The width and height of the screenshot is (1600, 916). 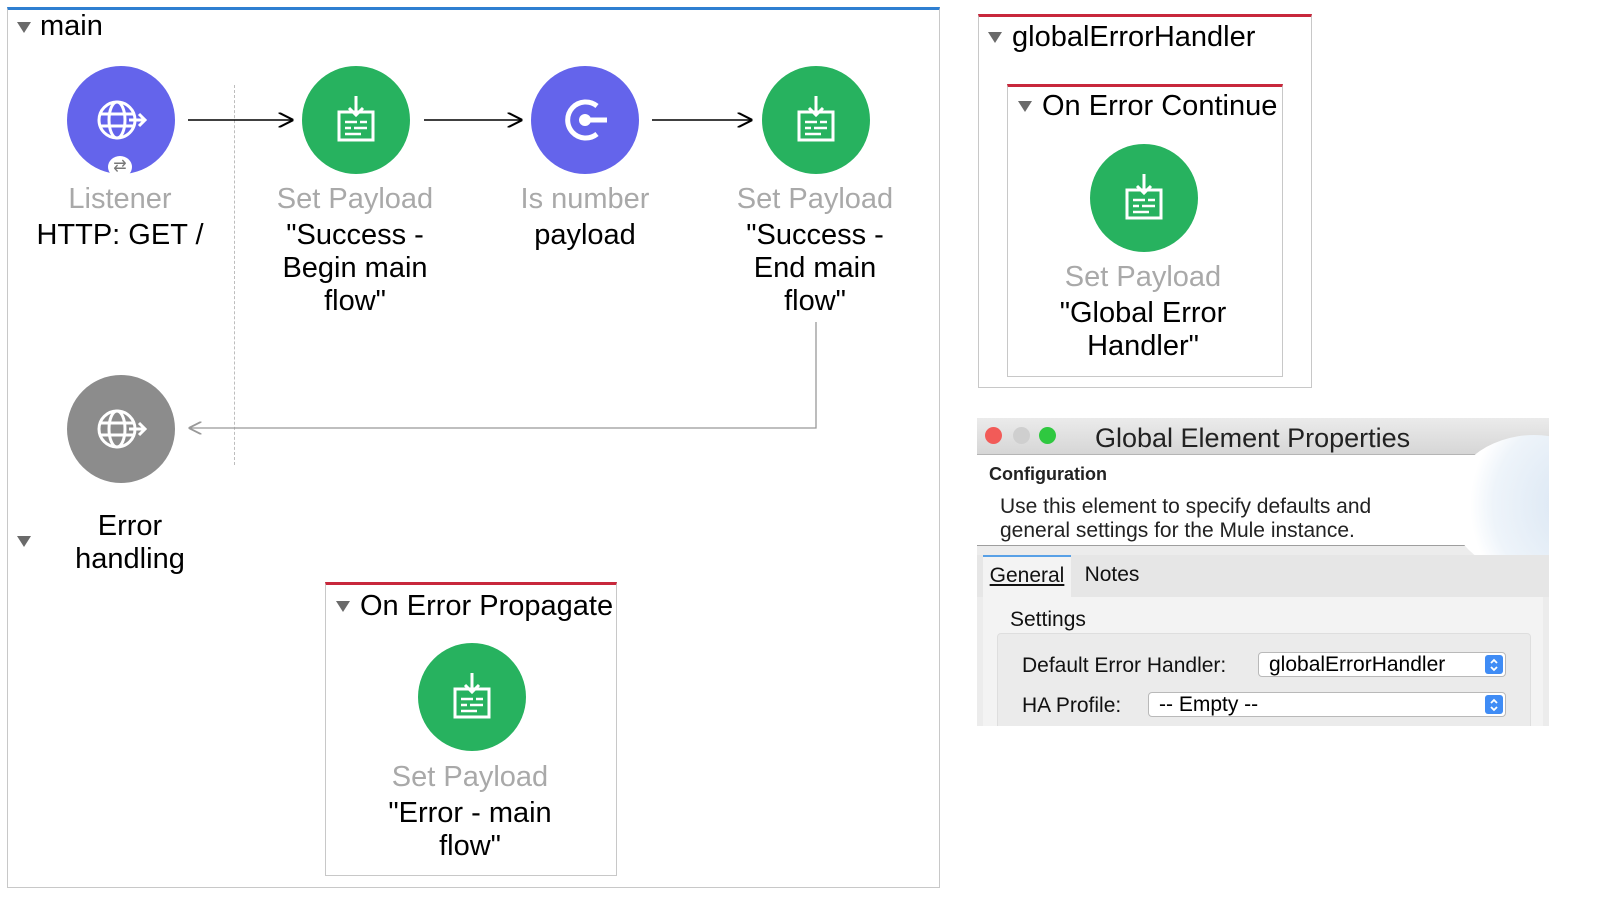 I want to click on default-error-handler-label: Default Error Handler:, so click(x=1124, y=665).